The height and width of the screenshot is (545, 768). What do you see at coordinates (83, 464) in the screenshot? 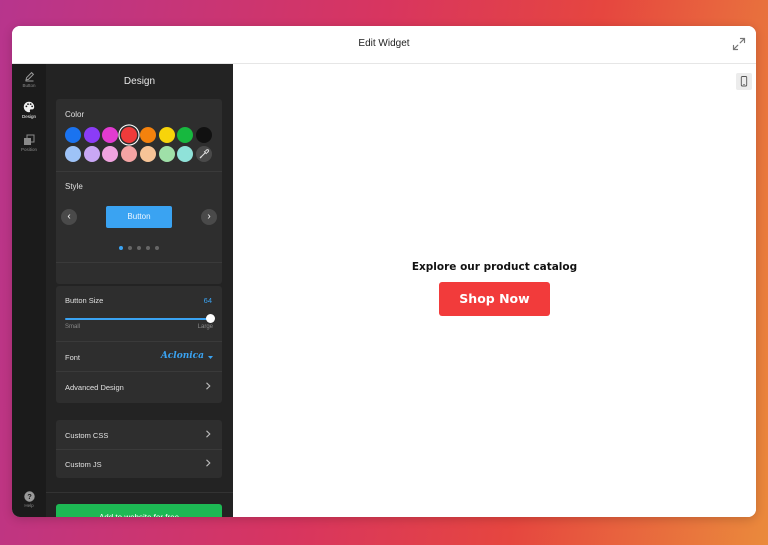
I see `custom-js-label: Custom JS` at bounding box center [83, 464].